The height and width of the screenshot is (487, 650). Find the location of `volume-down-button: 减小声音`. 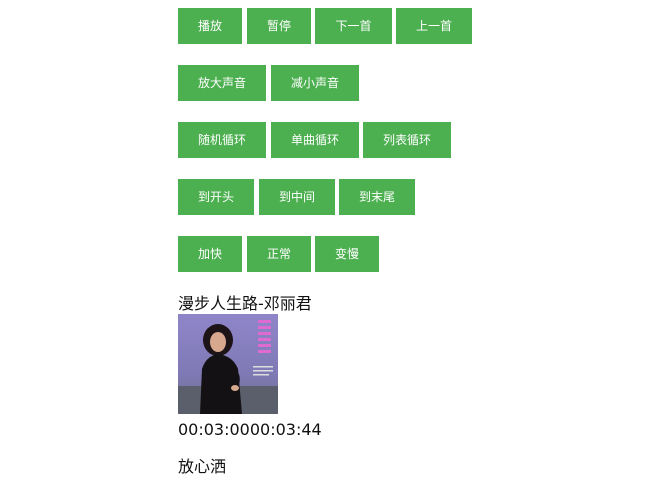

volume-down-button: 减小声音 is located at coordinates (315, 83).